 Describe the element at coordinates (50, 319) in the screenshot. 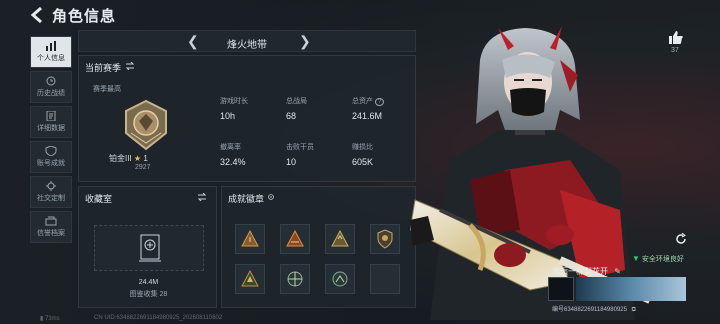

I see `latency-indicator: ▮ 73ms` at that location.